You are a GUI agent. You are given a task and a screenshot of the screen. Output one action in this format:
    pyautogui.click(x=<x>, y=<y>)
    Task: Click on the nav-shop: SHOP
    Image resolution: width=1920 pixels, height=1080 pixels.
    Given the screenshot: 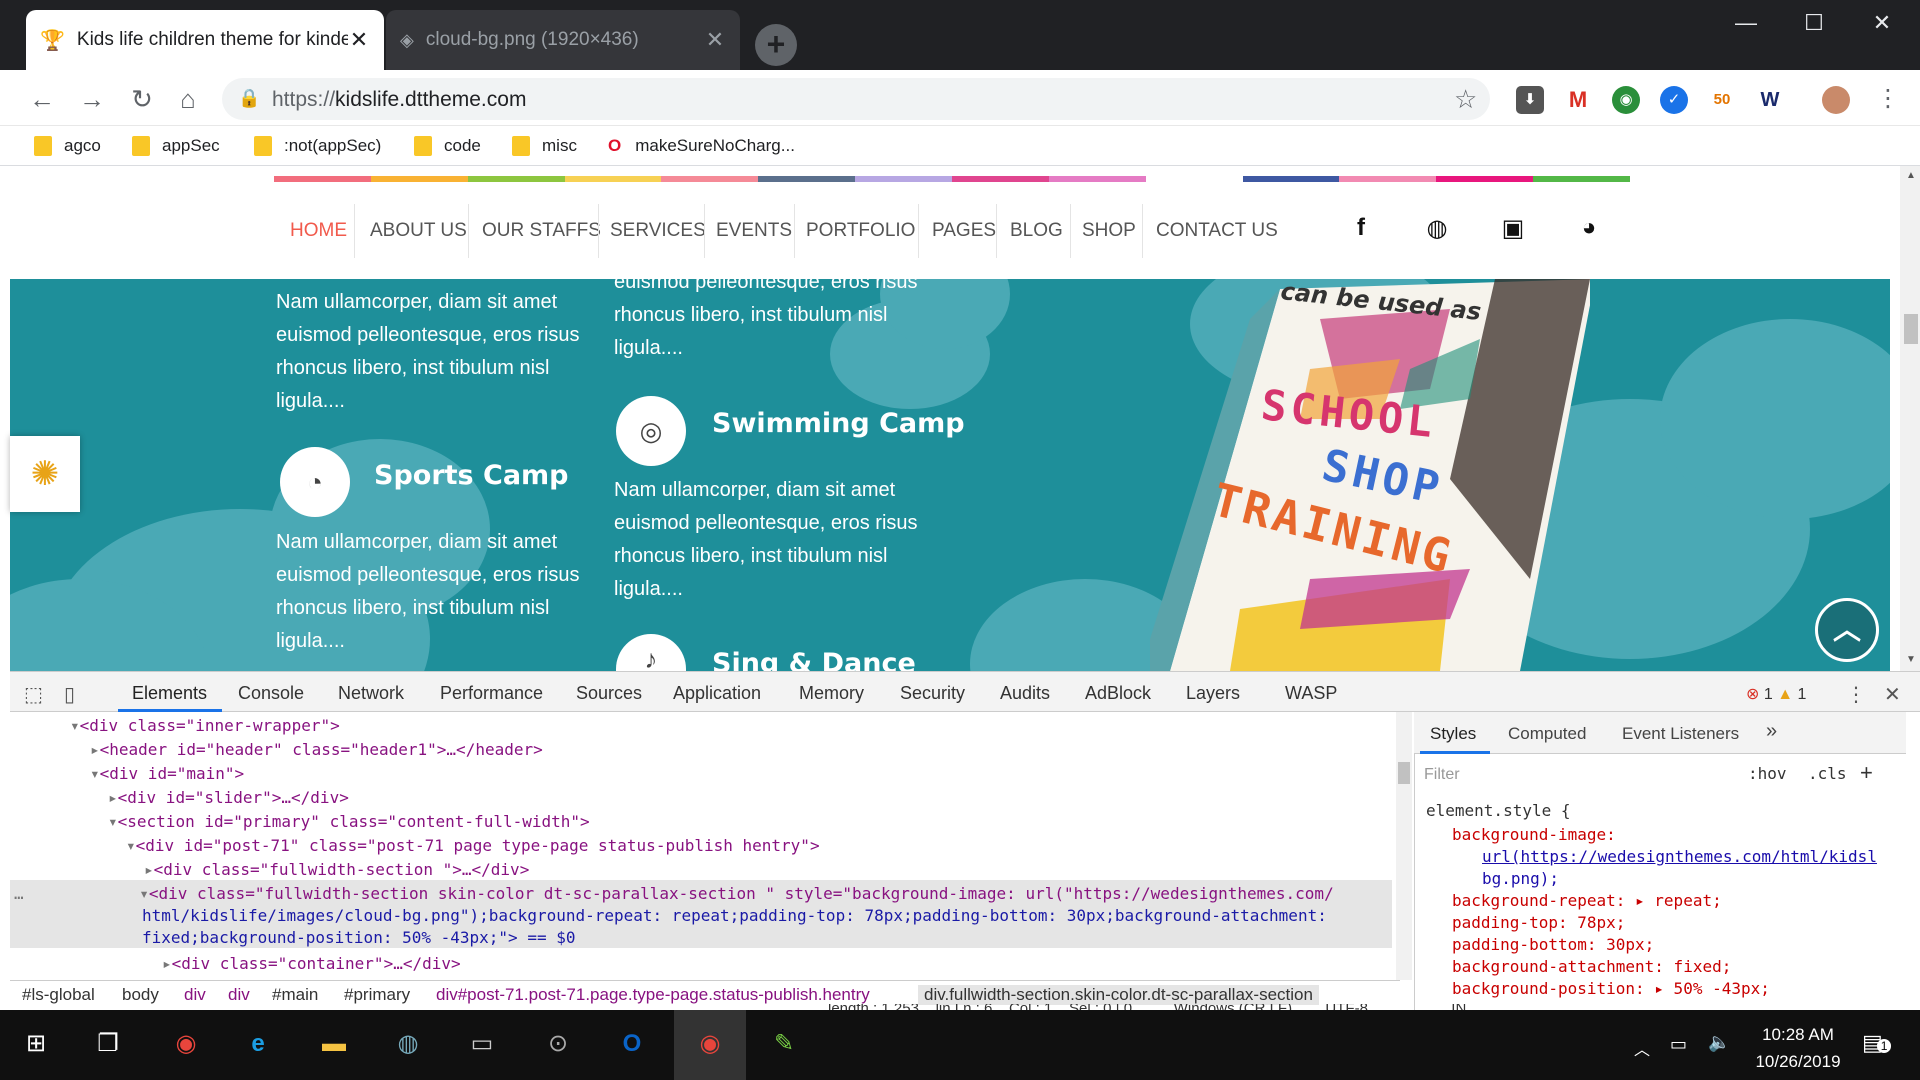 What is the action you would take?
    pyautogui.click(x=1109, y=231)
    